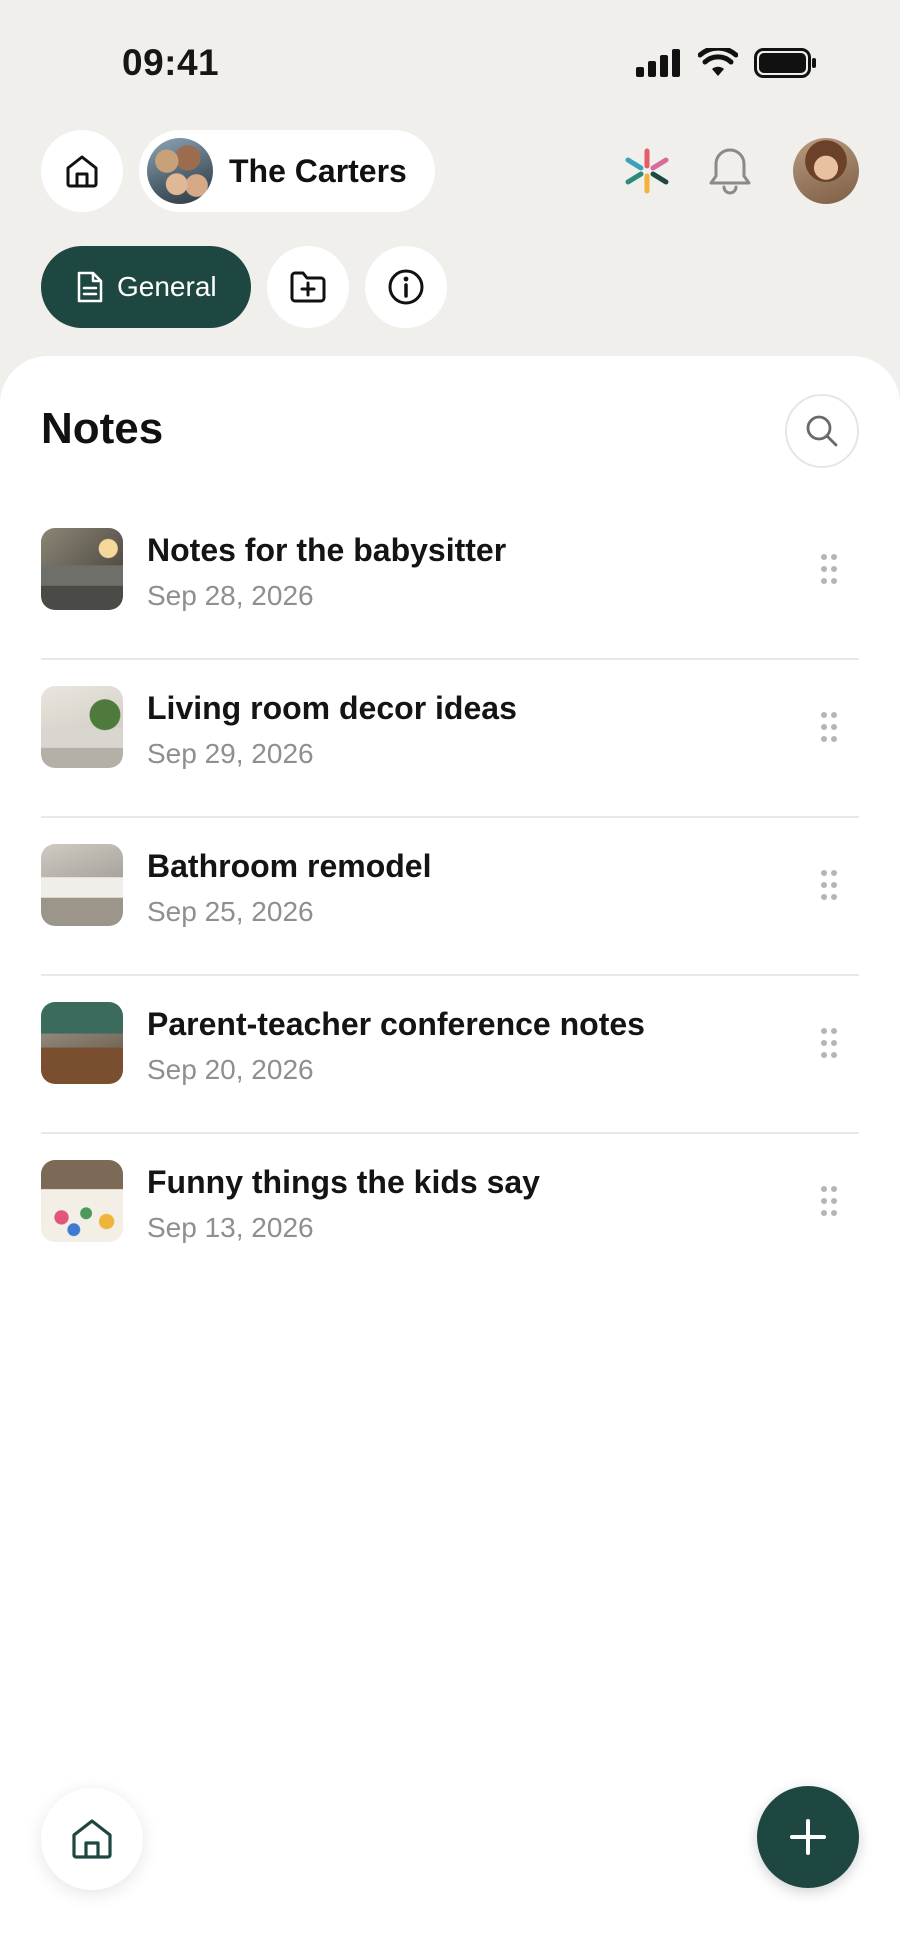  I want to click on tab-general-label: General, so click(167, 286).